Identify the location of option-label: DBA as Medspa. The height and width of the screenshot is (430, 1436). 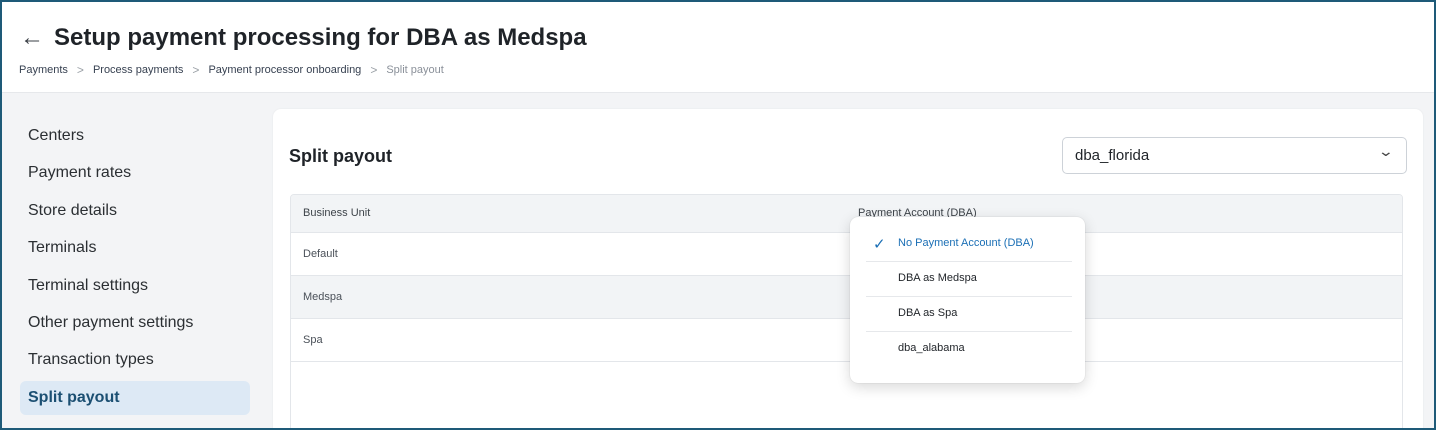
(937, 278).